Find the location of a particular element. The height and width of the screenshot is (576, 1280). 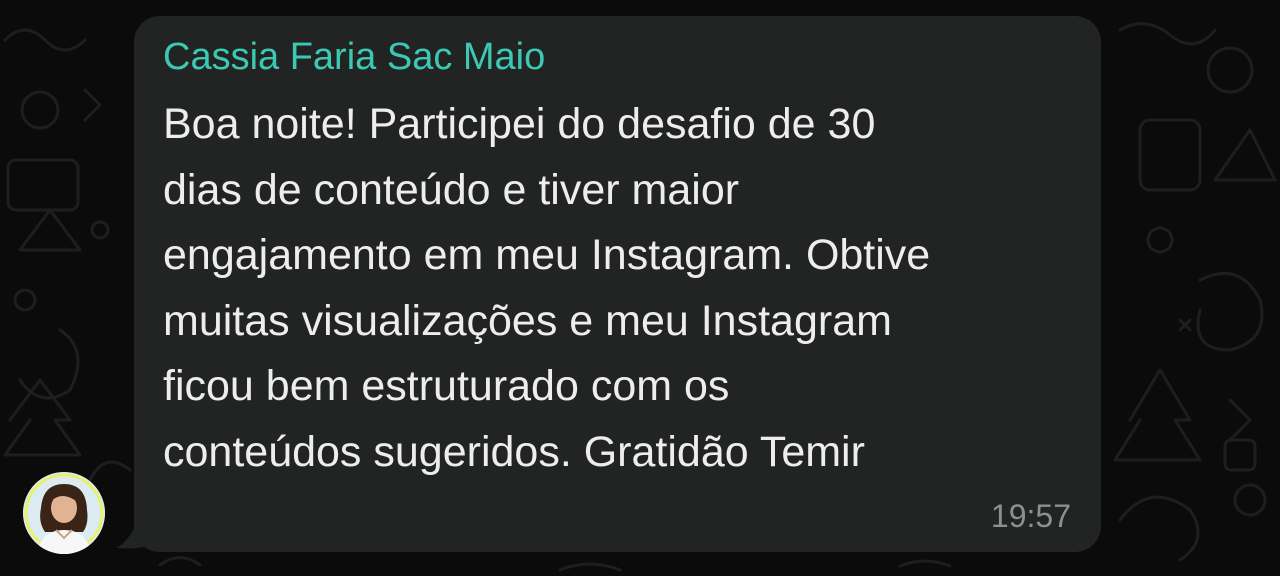

message-line: ficou bem estruturado com os is located at coordinates (446, 386).